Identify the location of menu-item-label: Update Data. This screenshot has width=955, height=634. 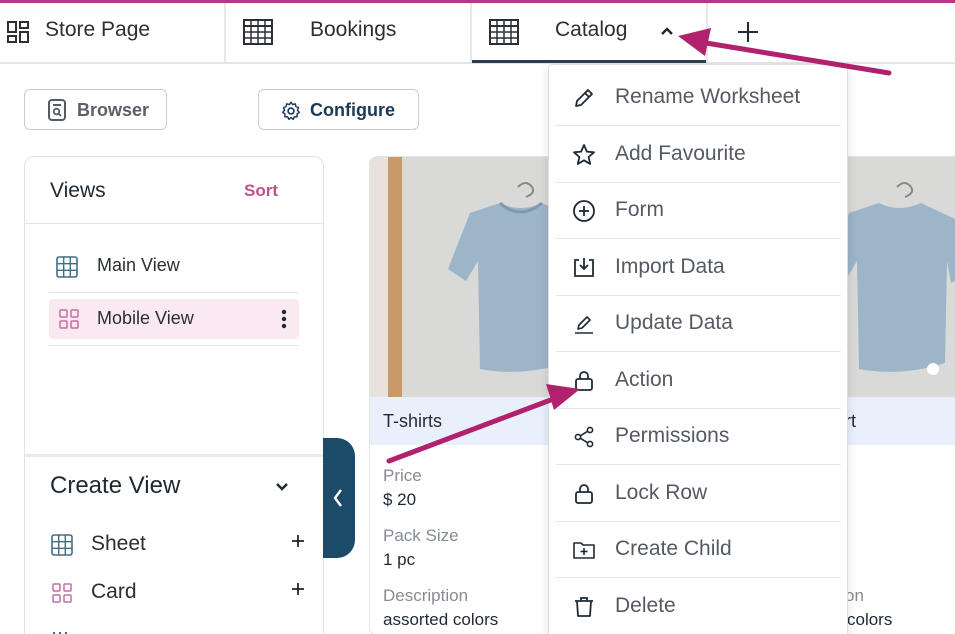
(674, 322).